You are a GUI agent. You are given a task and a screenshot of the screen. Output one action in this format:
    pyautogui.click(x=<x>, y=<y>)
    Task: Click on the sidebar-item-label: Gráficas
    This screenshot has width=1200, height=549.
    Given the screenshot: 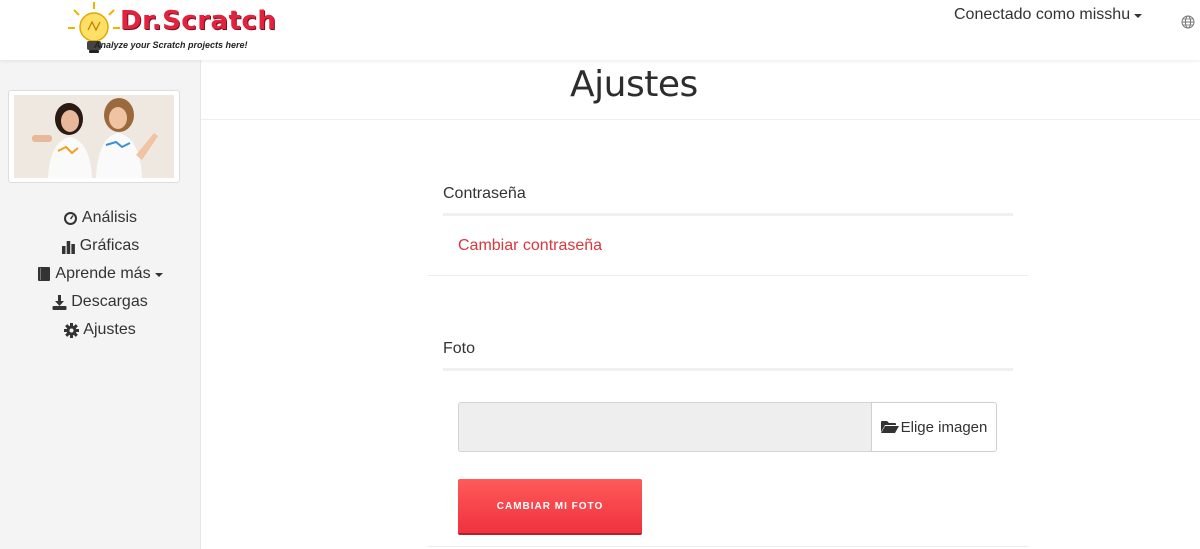 What is the action you would take?
    pyautogui.click(x=109, y=245)
    